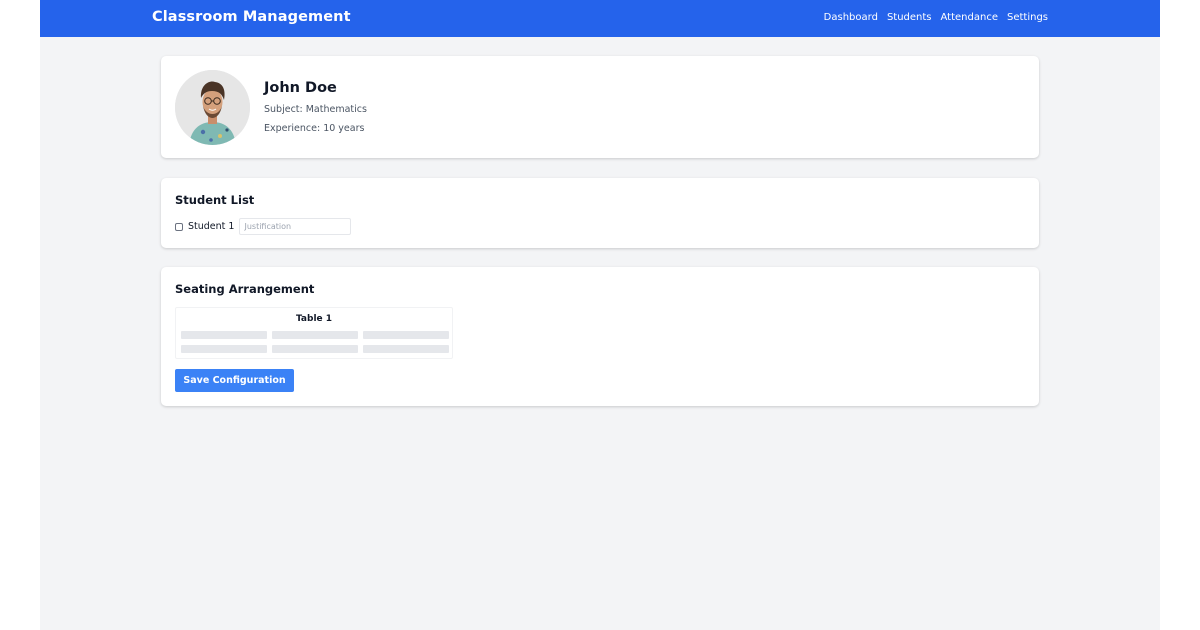  What do you see at coordinates (251, 17) in the screenshot?
I see `app-title: Classroom Management` at bounding box center [251, 17].